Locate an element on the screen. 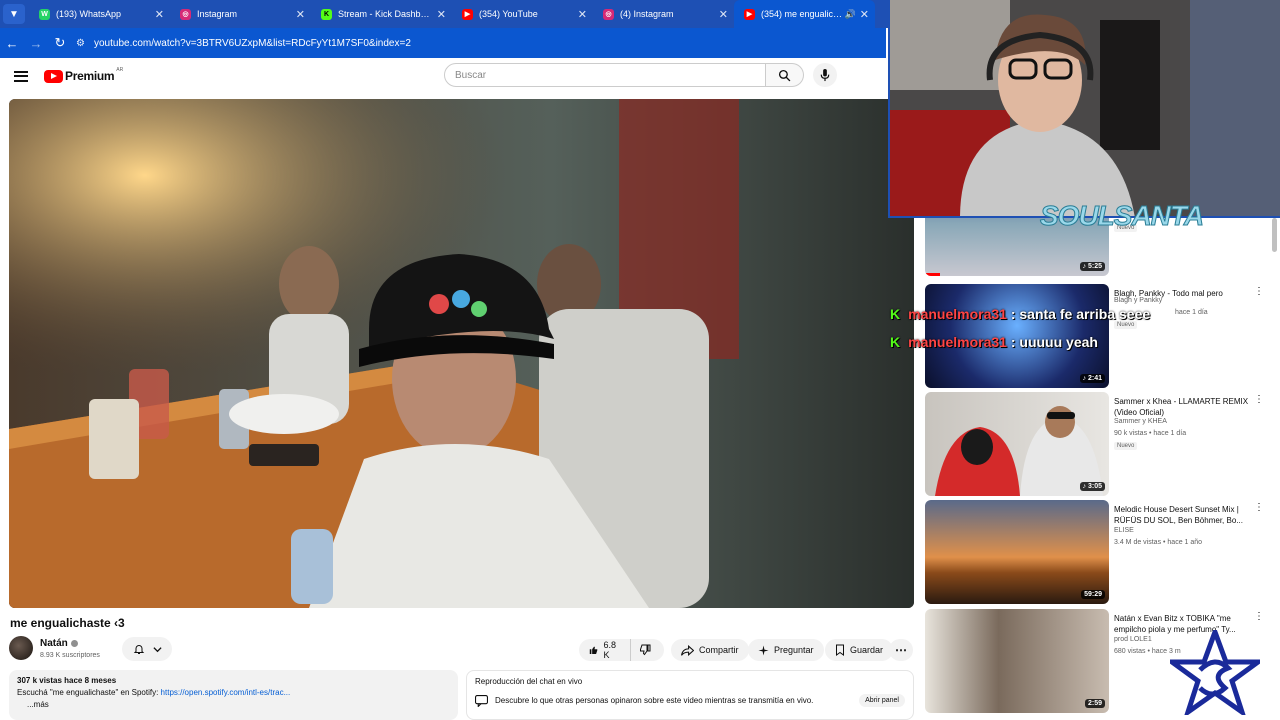 The image size is (1280, 720). video-title: me engualichaste ‹3 is located at coordinates (67, 623).